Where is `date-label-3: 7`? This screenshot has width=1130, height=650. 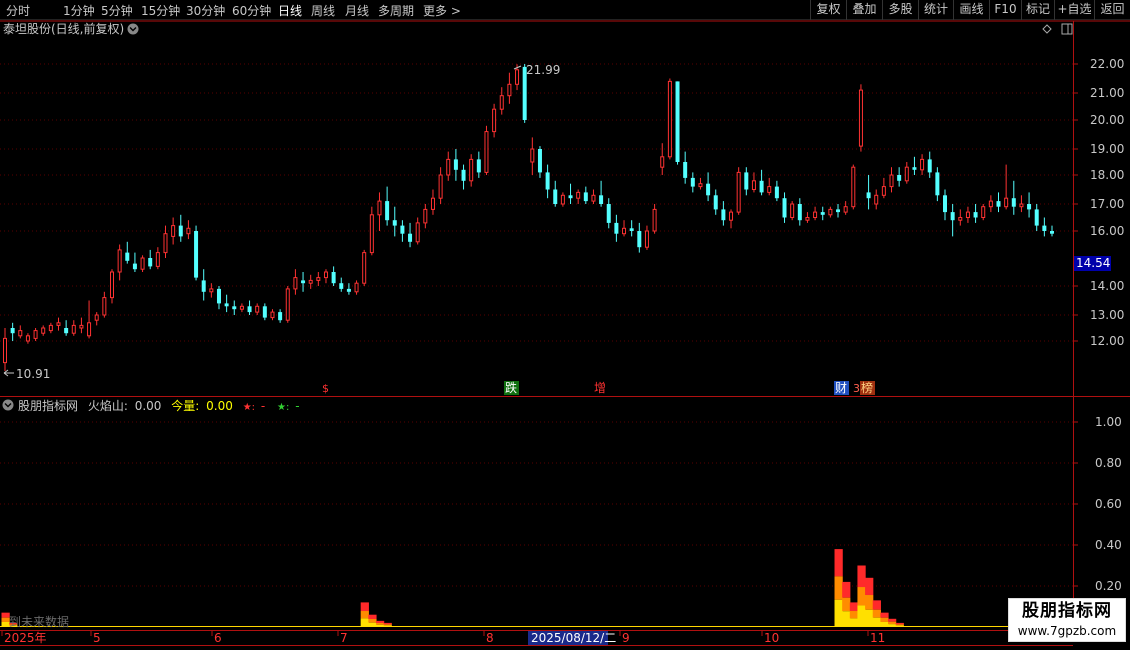 date-label-3: 7 is located at coordinates (344, 638).